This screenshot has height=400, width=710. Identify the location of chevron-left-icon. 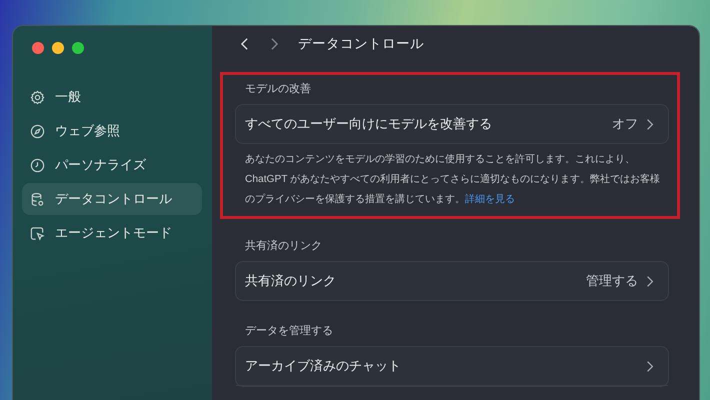
(244, 44).